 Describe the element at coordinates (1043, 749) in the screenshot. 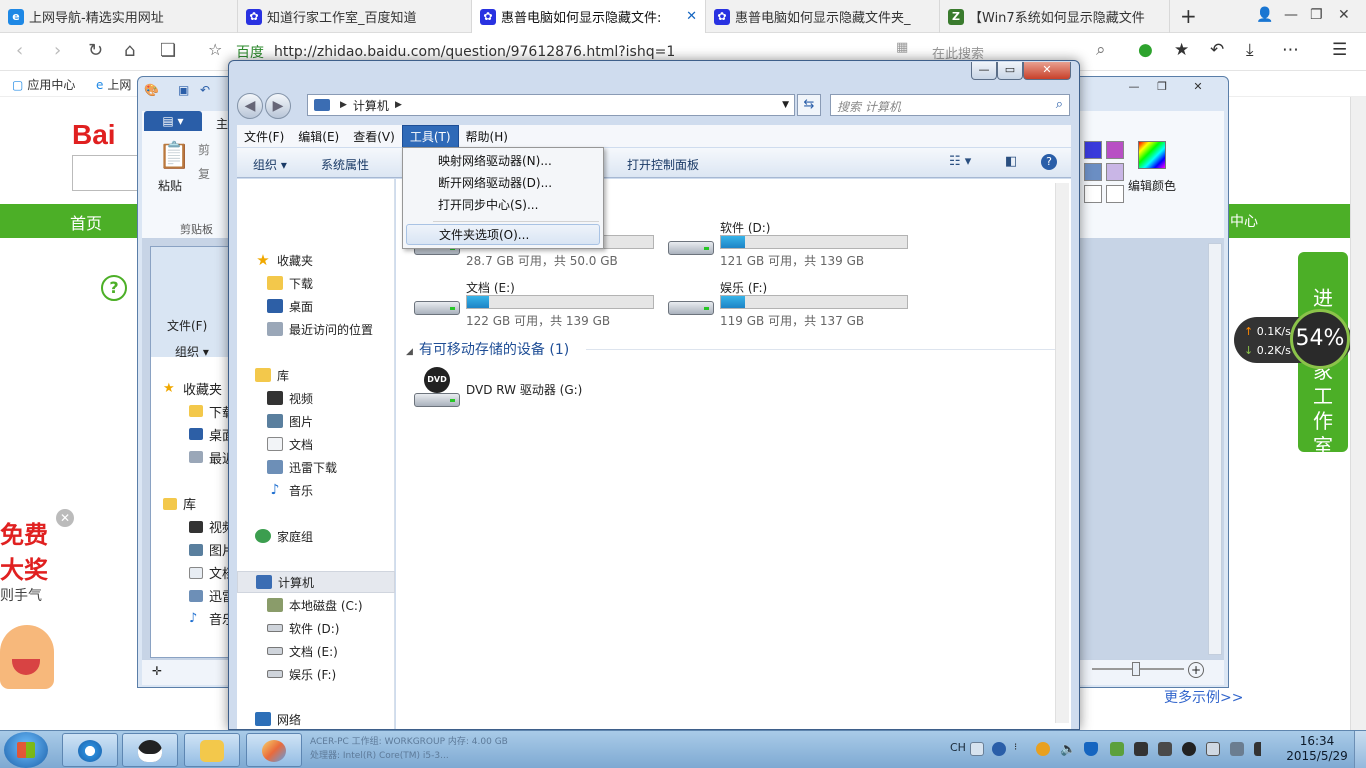

I see `tray-app-icon` at that location.